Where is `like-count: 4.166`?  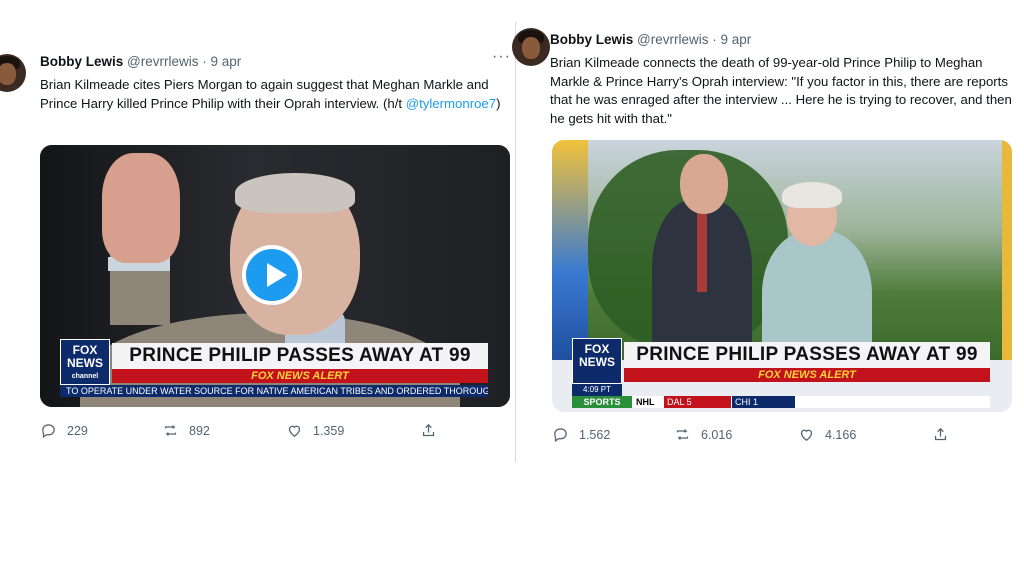 like-count: 4.166 is located at coordinates (841, 434).